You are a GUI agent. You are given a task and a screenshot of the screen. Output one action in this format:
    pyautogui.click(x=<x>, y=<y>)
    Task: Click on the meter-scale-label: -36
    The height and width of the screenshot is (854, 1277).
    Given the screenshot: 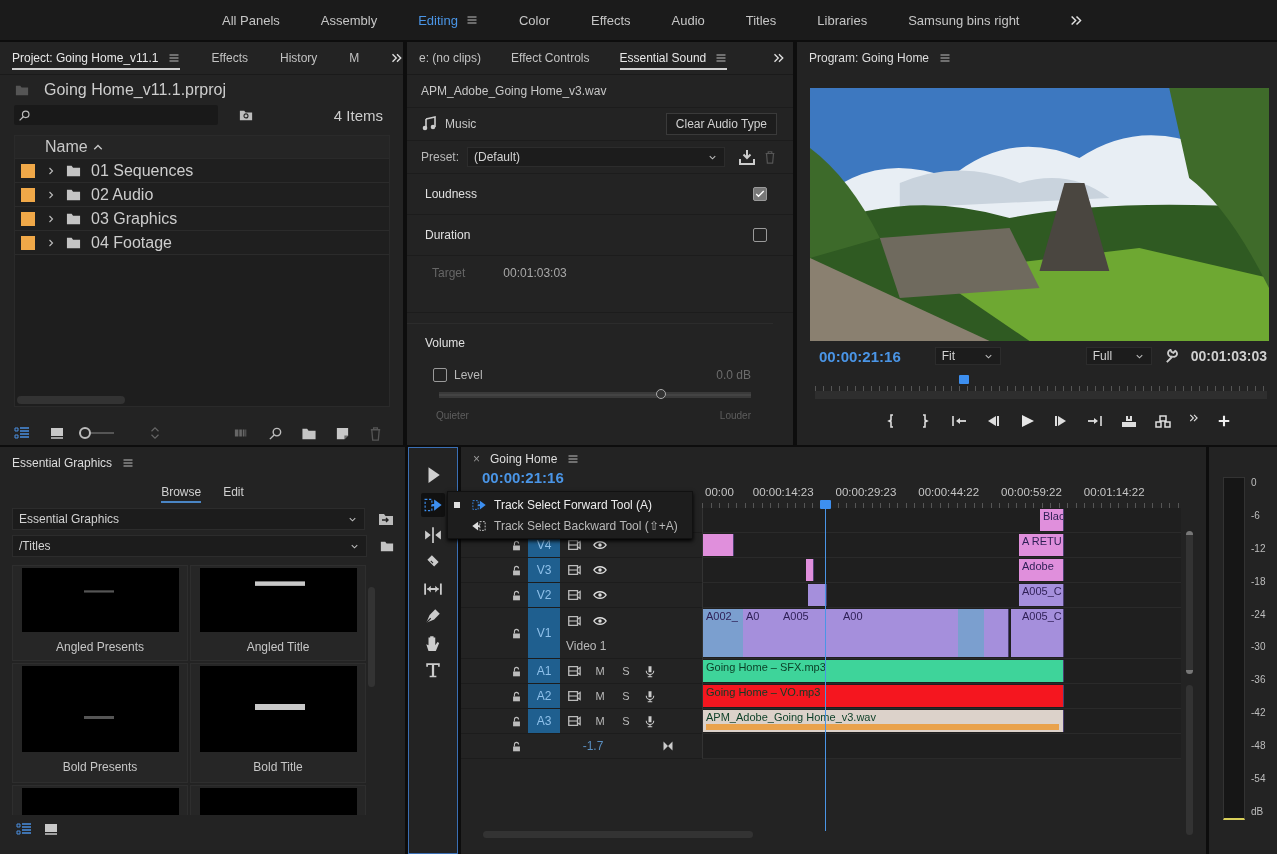 What is the action you would take?
    pyautogui.click(x=1258, y=680)
    